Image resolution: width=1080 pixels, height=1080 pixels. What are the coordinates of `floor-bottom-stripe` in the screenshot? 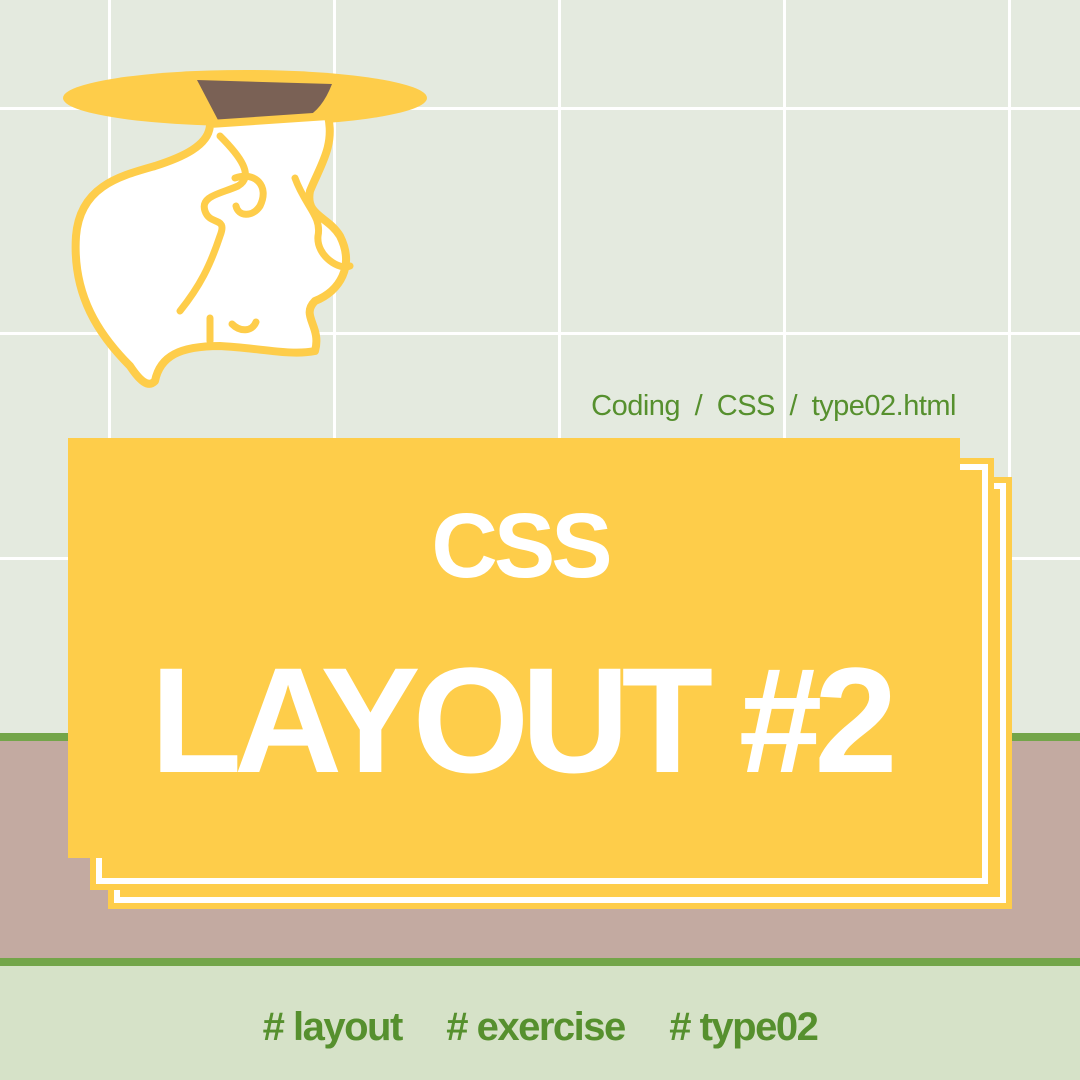 It's located at (540, 962).